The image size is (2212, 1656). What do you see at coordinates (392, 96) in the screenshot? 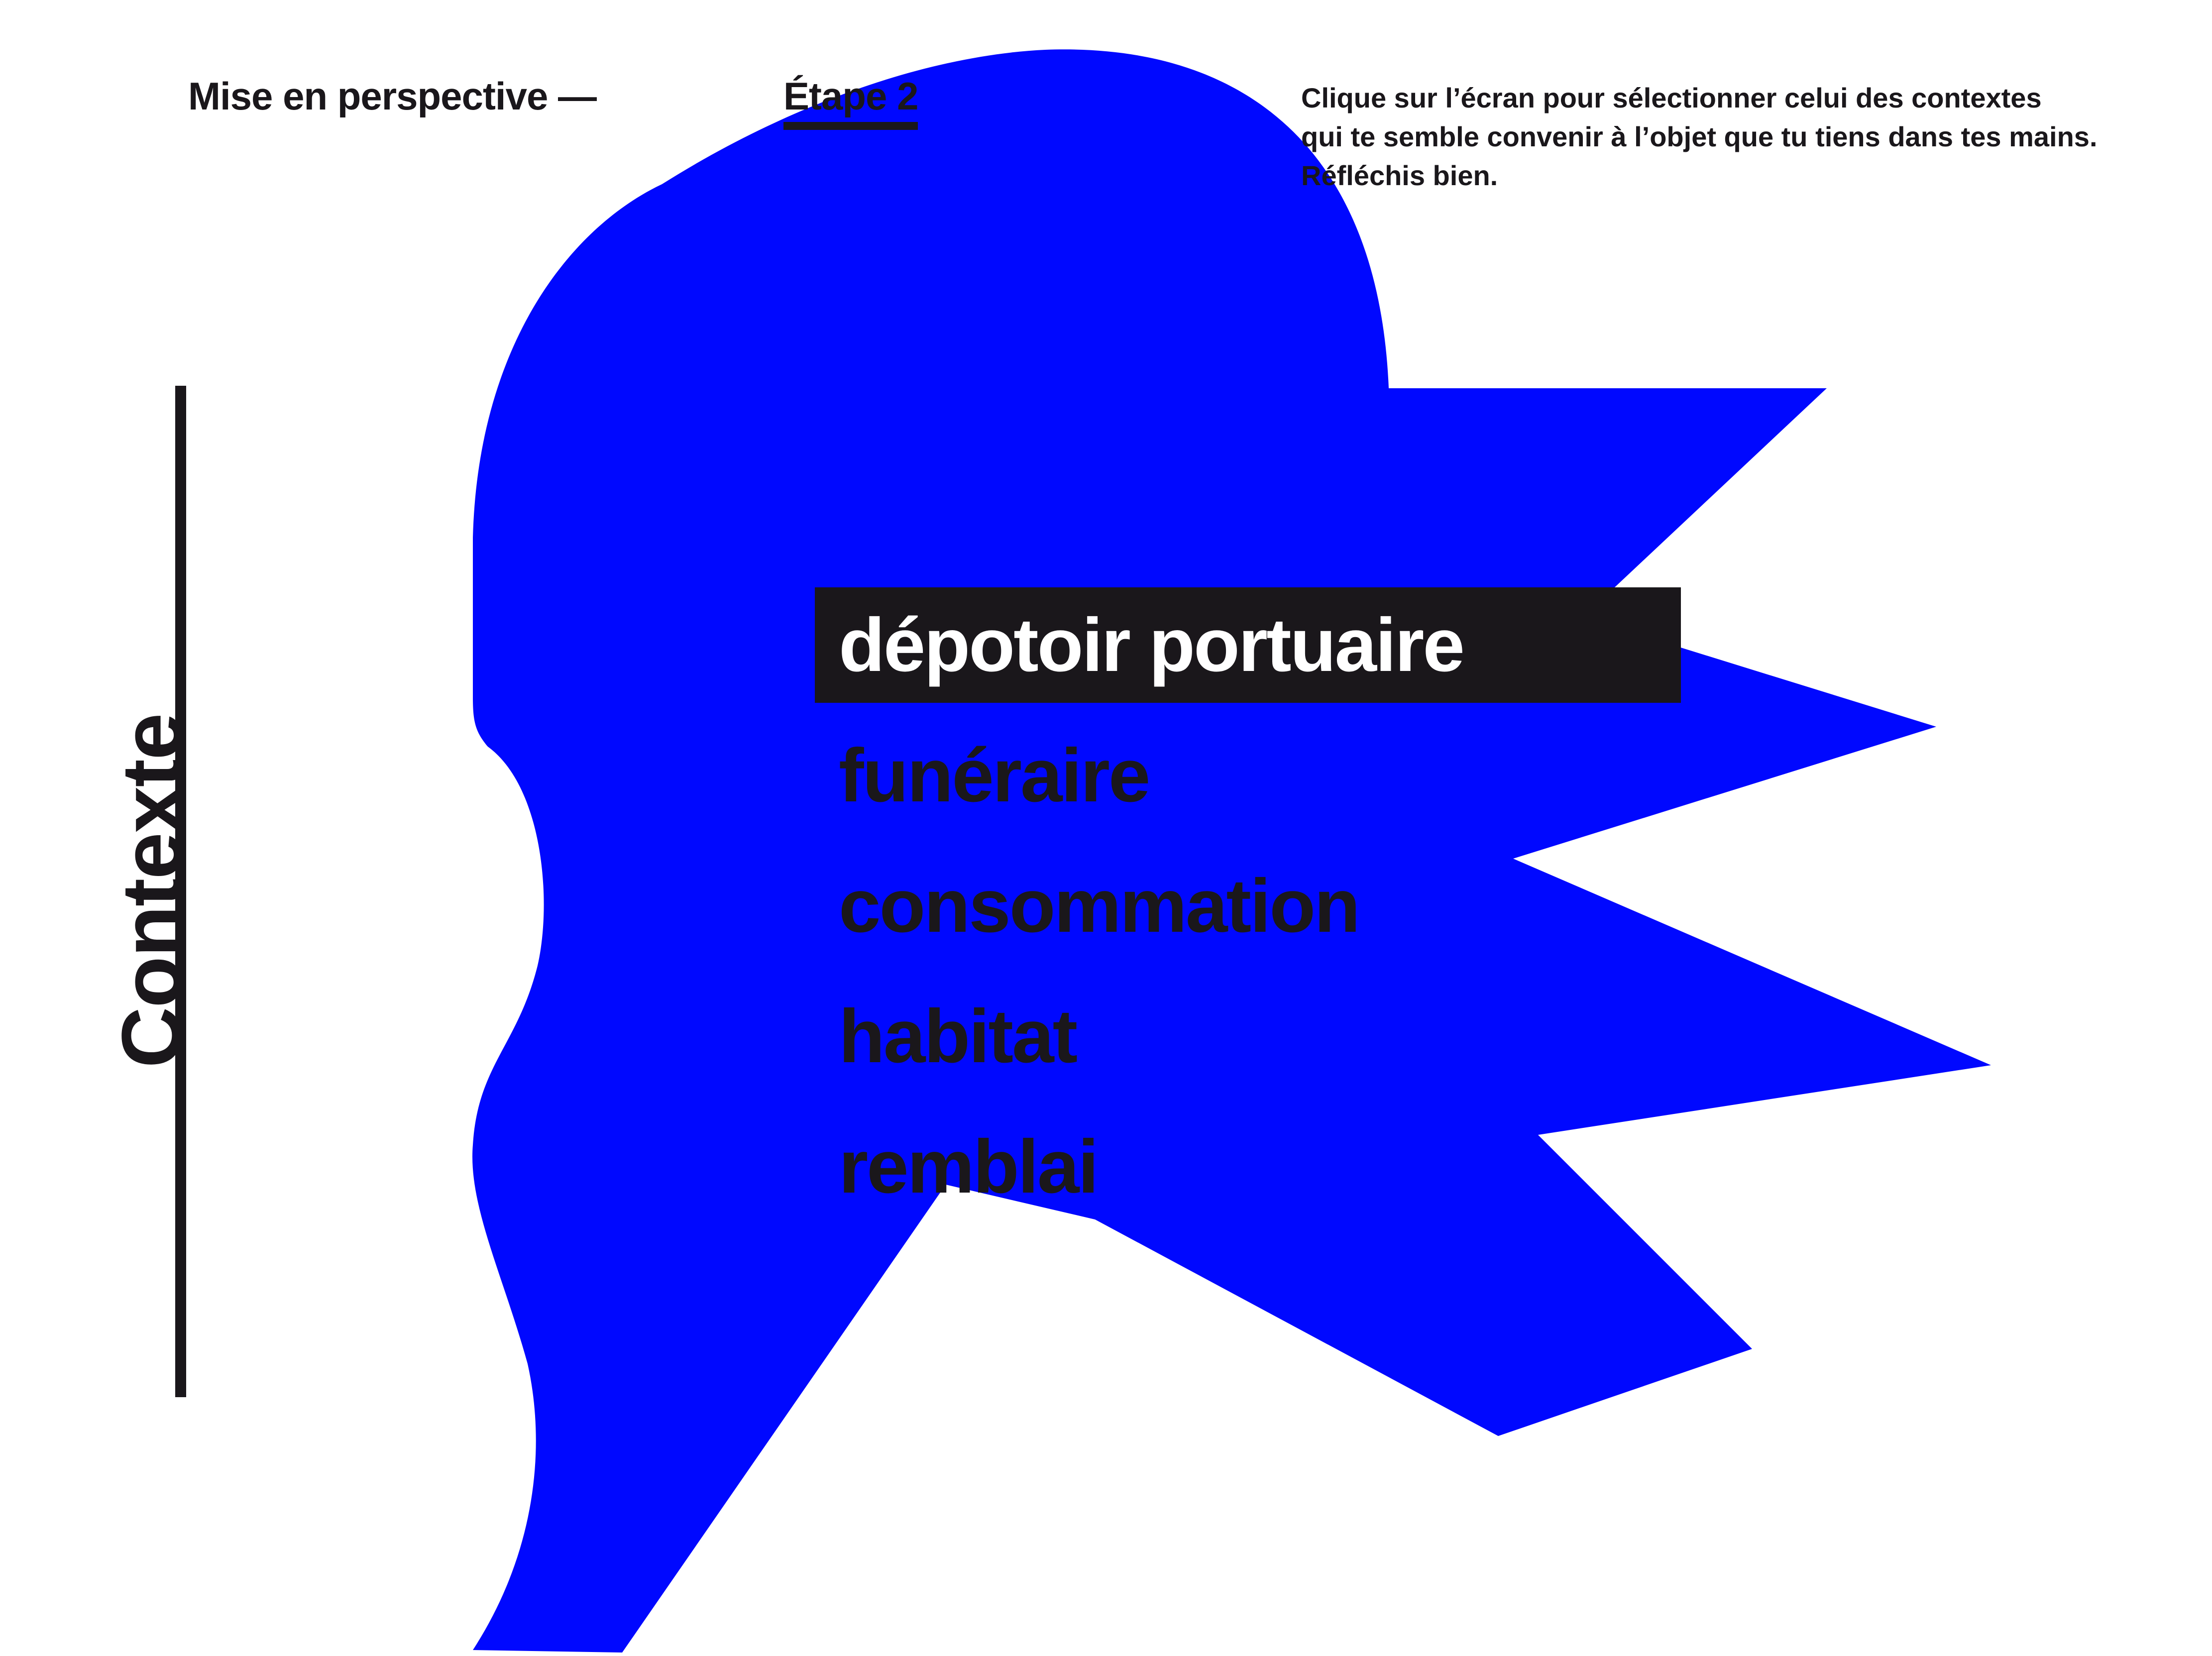
I see `page-title: Mise en perspective —` at bounding box center [392, 96].